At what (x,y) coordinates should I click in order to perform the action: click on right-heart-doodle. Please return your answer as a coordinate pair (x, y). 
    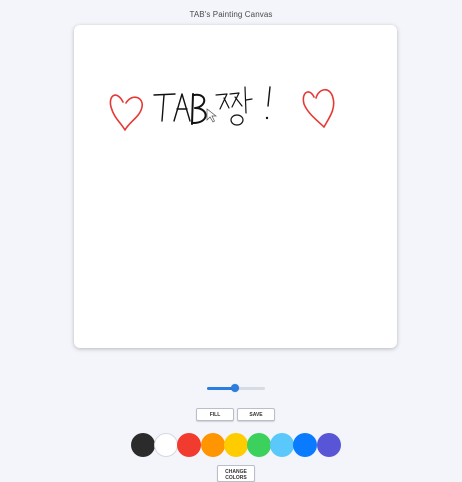
    Looking at the image, I should click on (318, 108).